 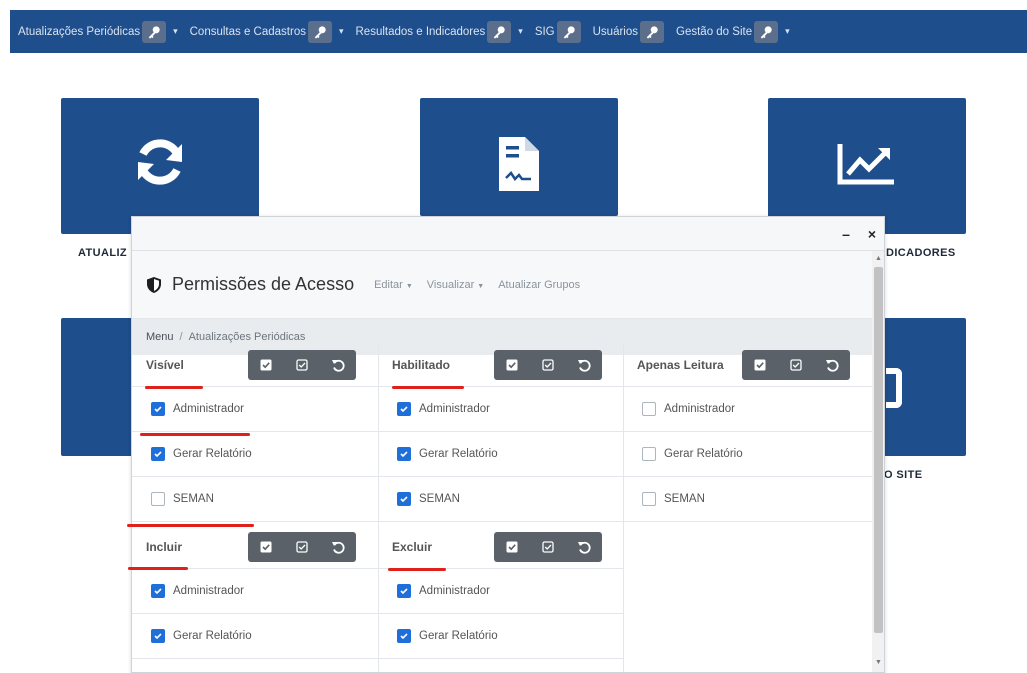 What do you see at coordinates (248, 32) in the screenshot?
I see `nav-label: Consultas e Cadastros` at bounding box center [248, 32].